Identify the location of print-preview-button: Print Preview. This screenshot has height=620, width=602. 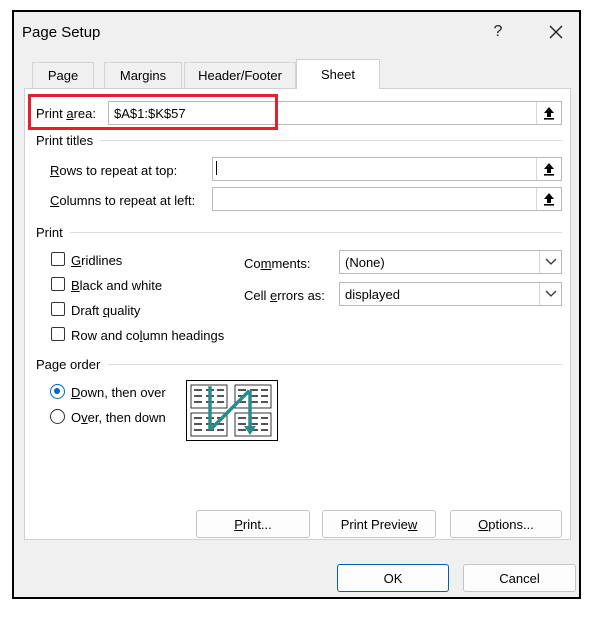
(379, 524).